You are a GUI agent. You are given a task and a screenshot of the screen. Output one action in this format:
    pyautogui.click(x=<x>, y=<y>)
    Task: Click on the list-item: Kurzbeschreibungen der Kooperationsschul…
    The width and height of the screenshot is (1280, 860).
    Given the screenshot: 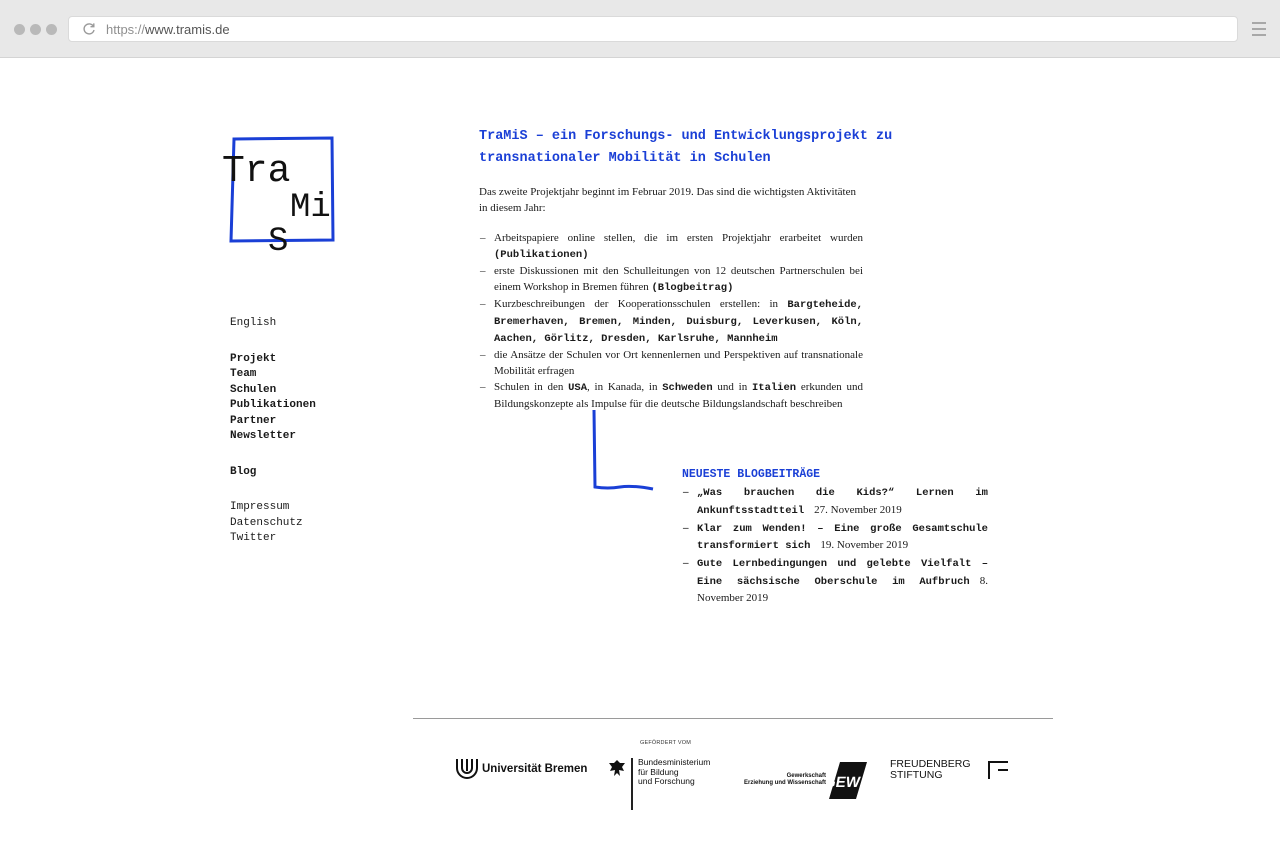 What is the action you would take?
    pyautogui.click(x=671, y=321)
    